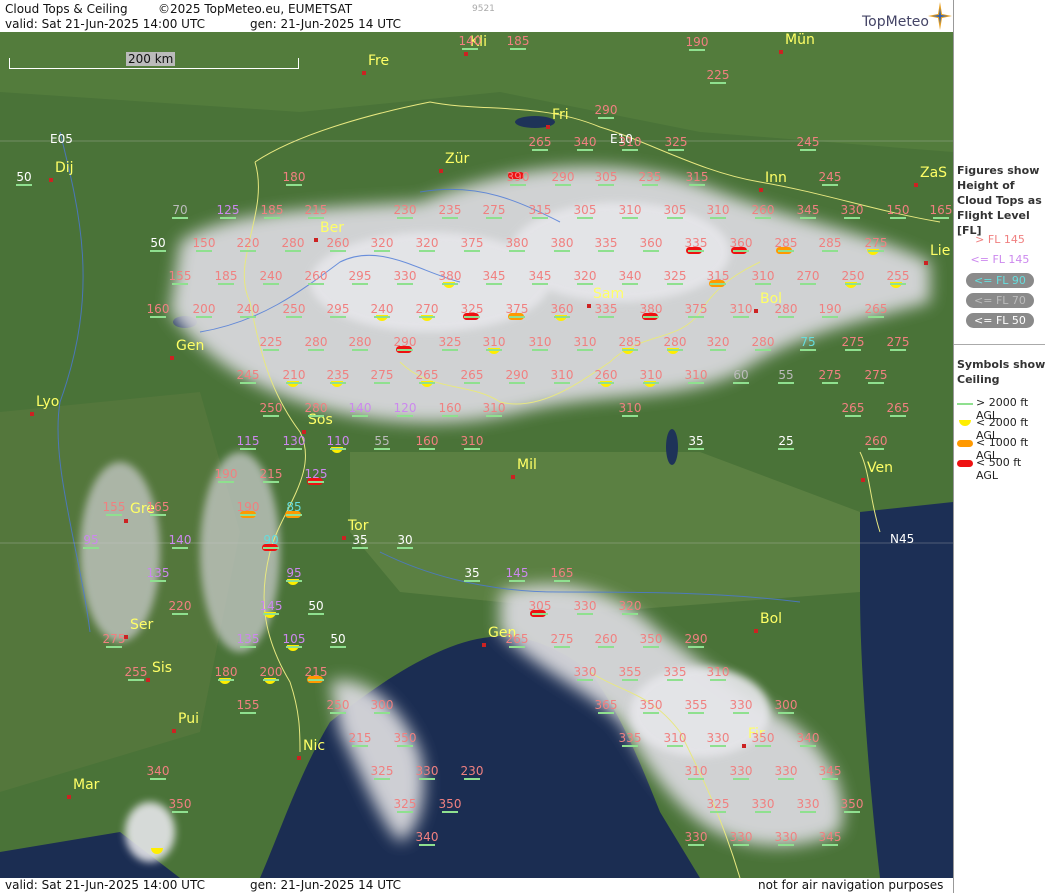 Image resolution: width=1045 pixels, height=893 pixels. Describe the element at coordinates (898, 210) in the screenshot. I see `cloud-top-text: 150` at that location.